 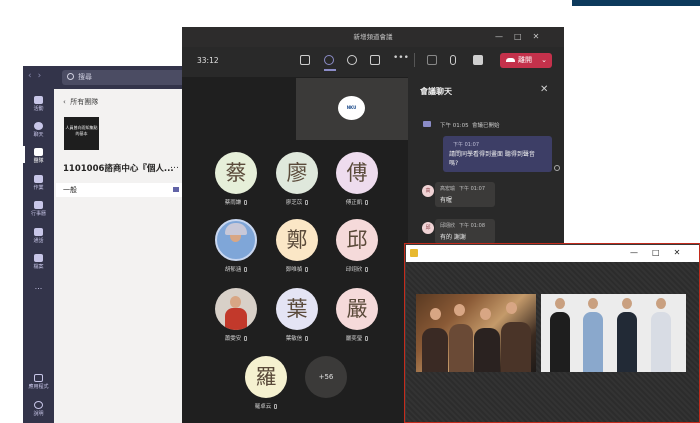 I want to click on reactions-icon, so click(x=352, y=60).